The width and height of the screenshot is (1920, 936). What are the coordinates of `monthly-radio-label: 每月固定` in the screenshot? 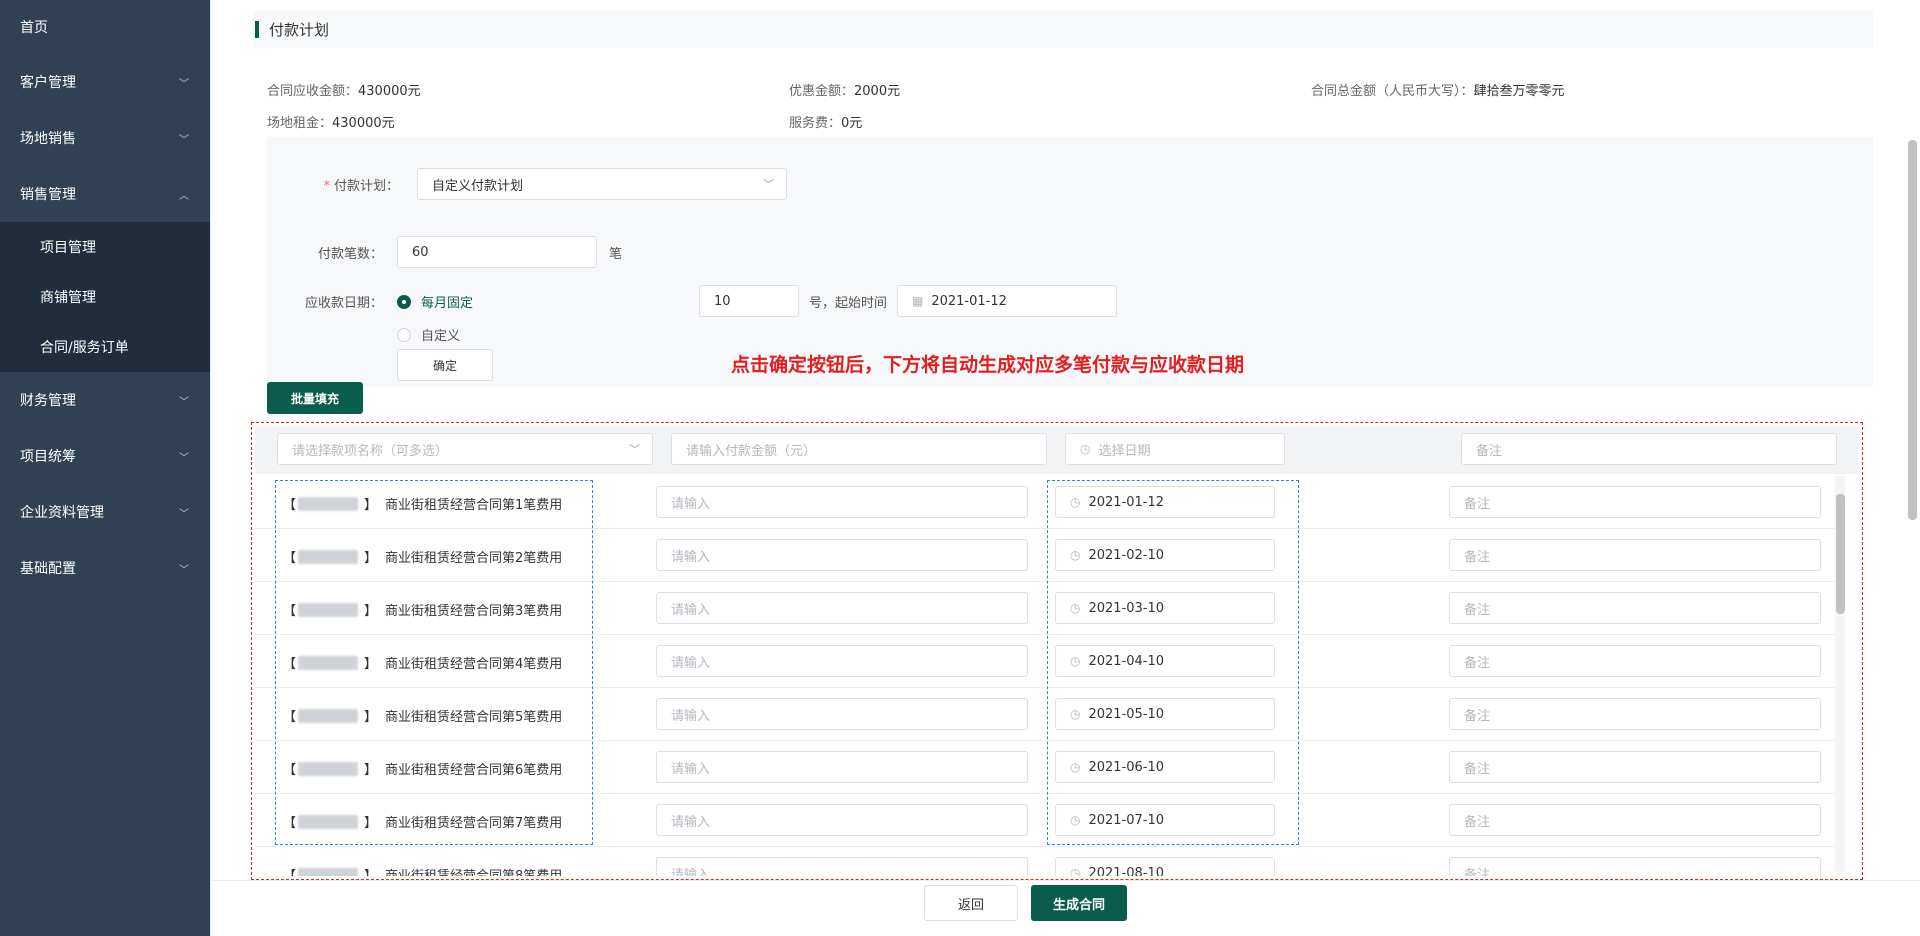 It's located at (447, 303).